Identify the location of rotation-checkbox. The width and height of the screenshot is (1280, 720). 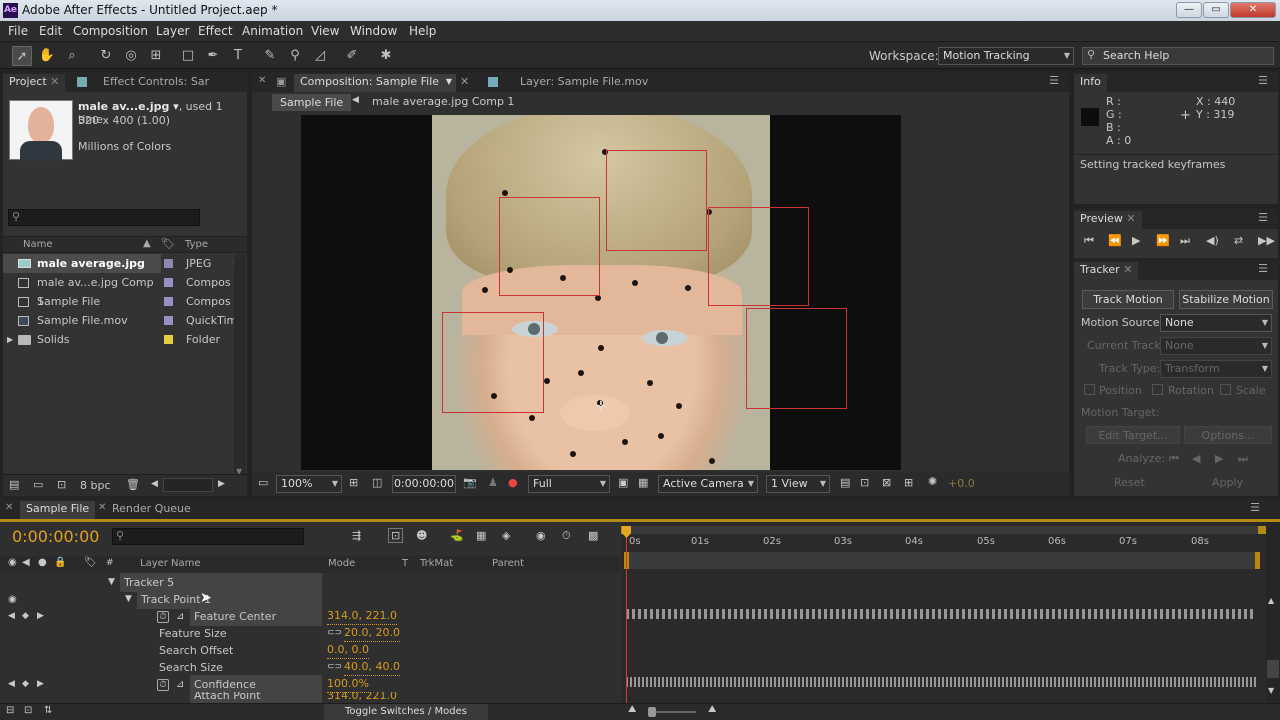
(1157, 389).